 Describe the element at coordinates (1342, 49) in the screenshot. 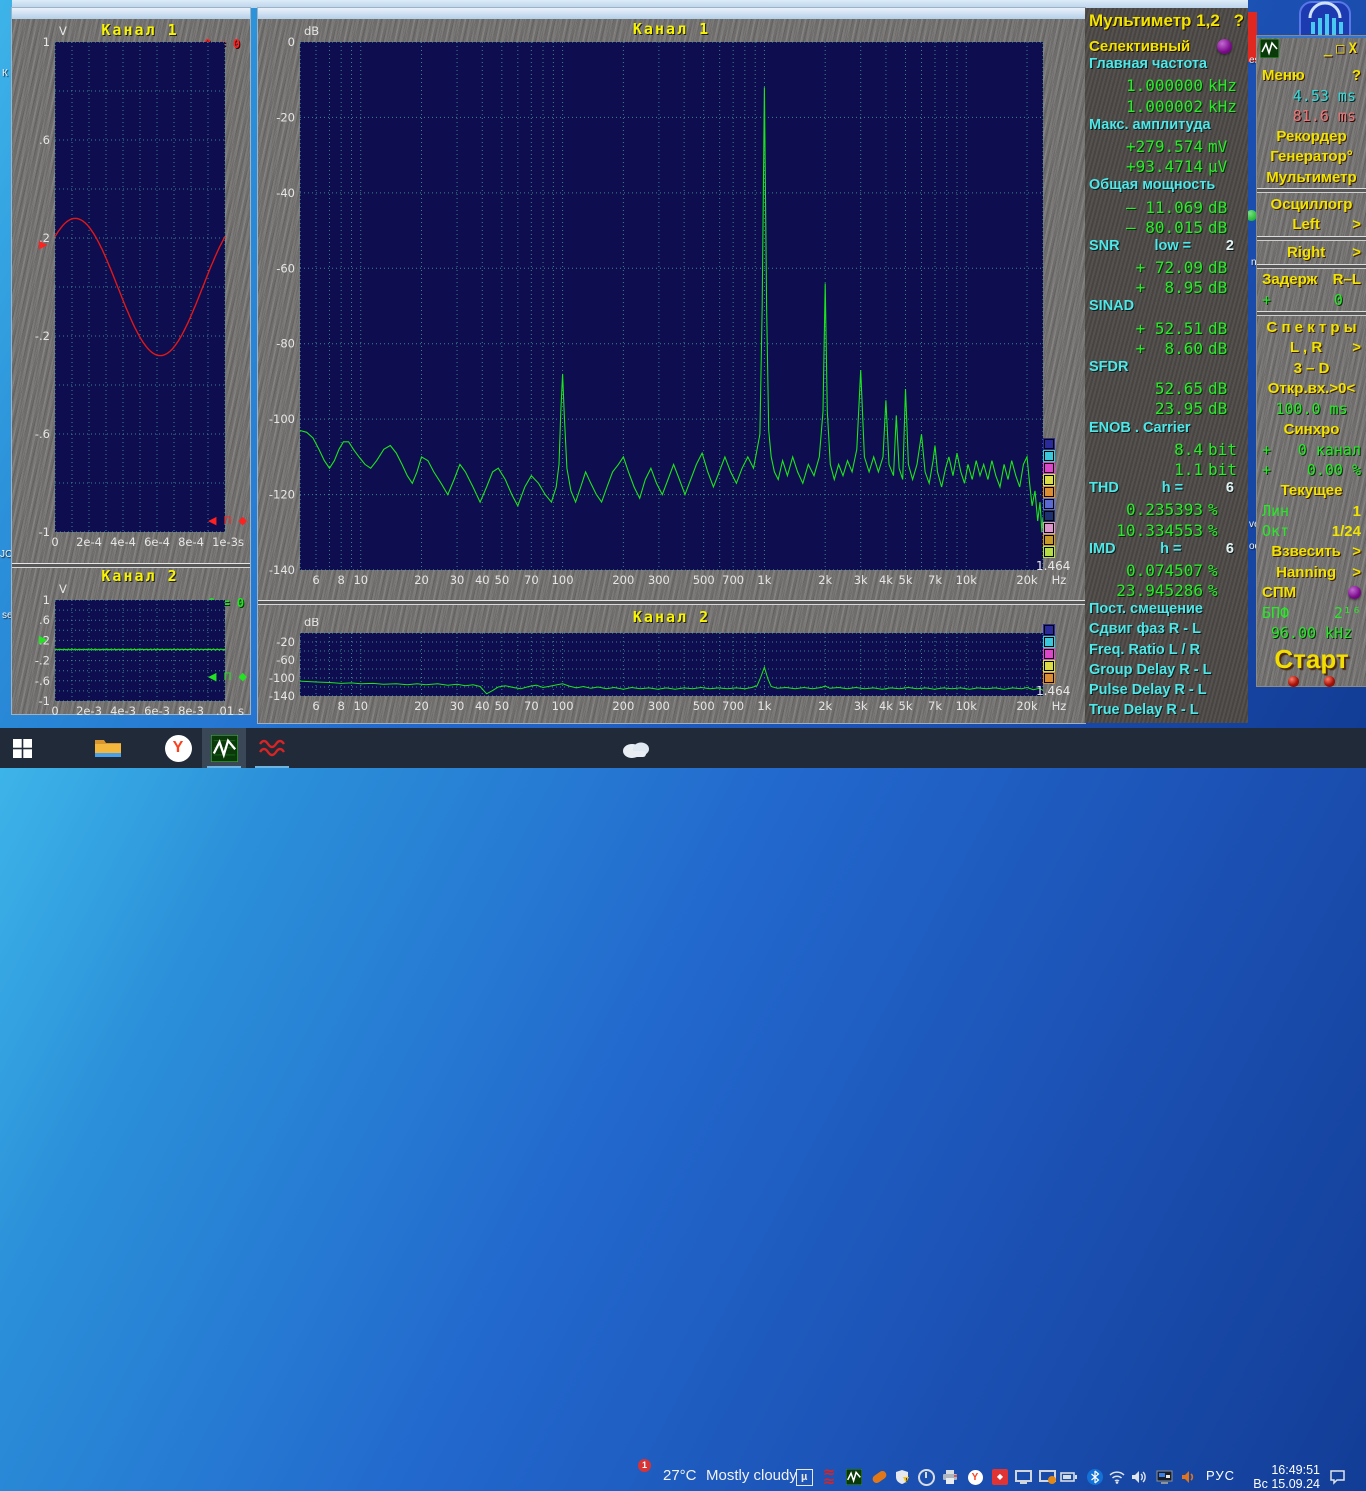

I see `maximize-button: □` at that location.